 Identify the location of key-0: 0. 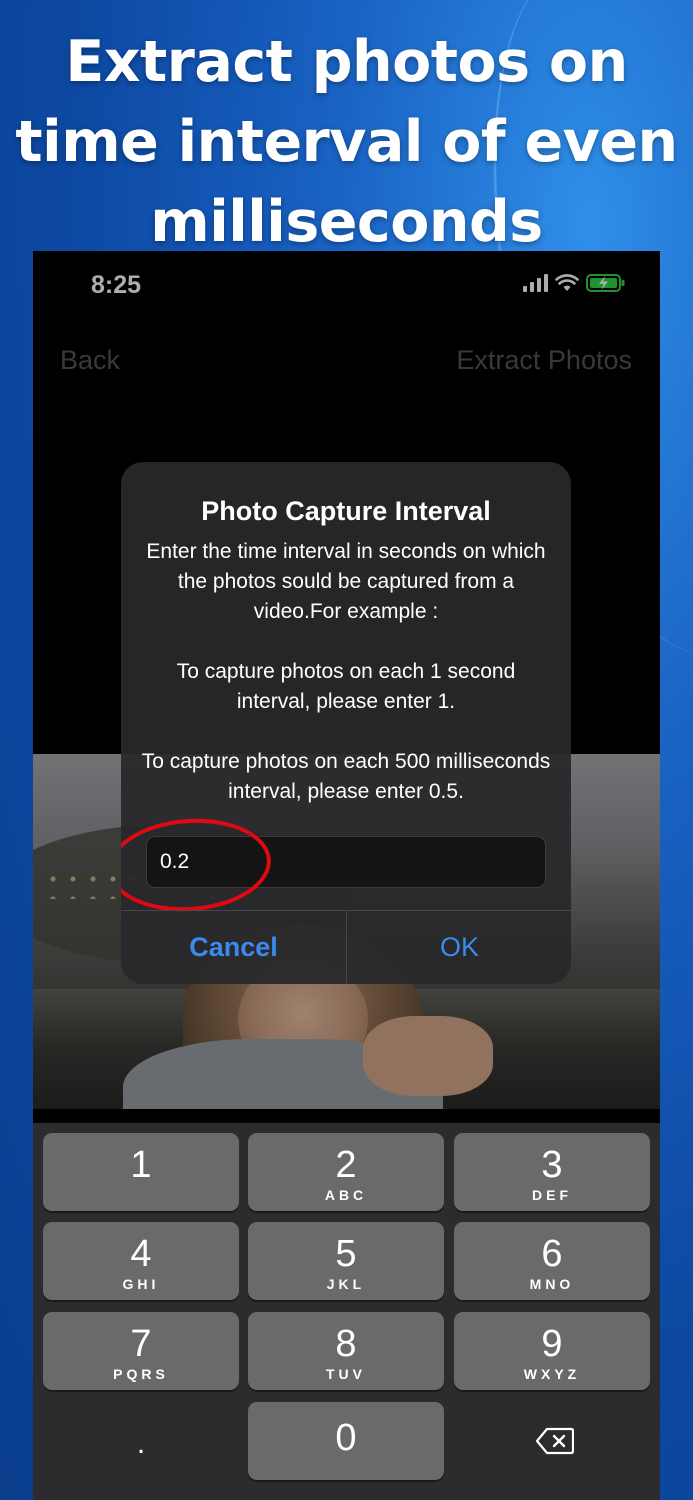
(346, 1441).